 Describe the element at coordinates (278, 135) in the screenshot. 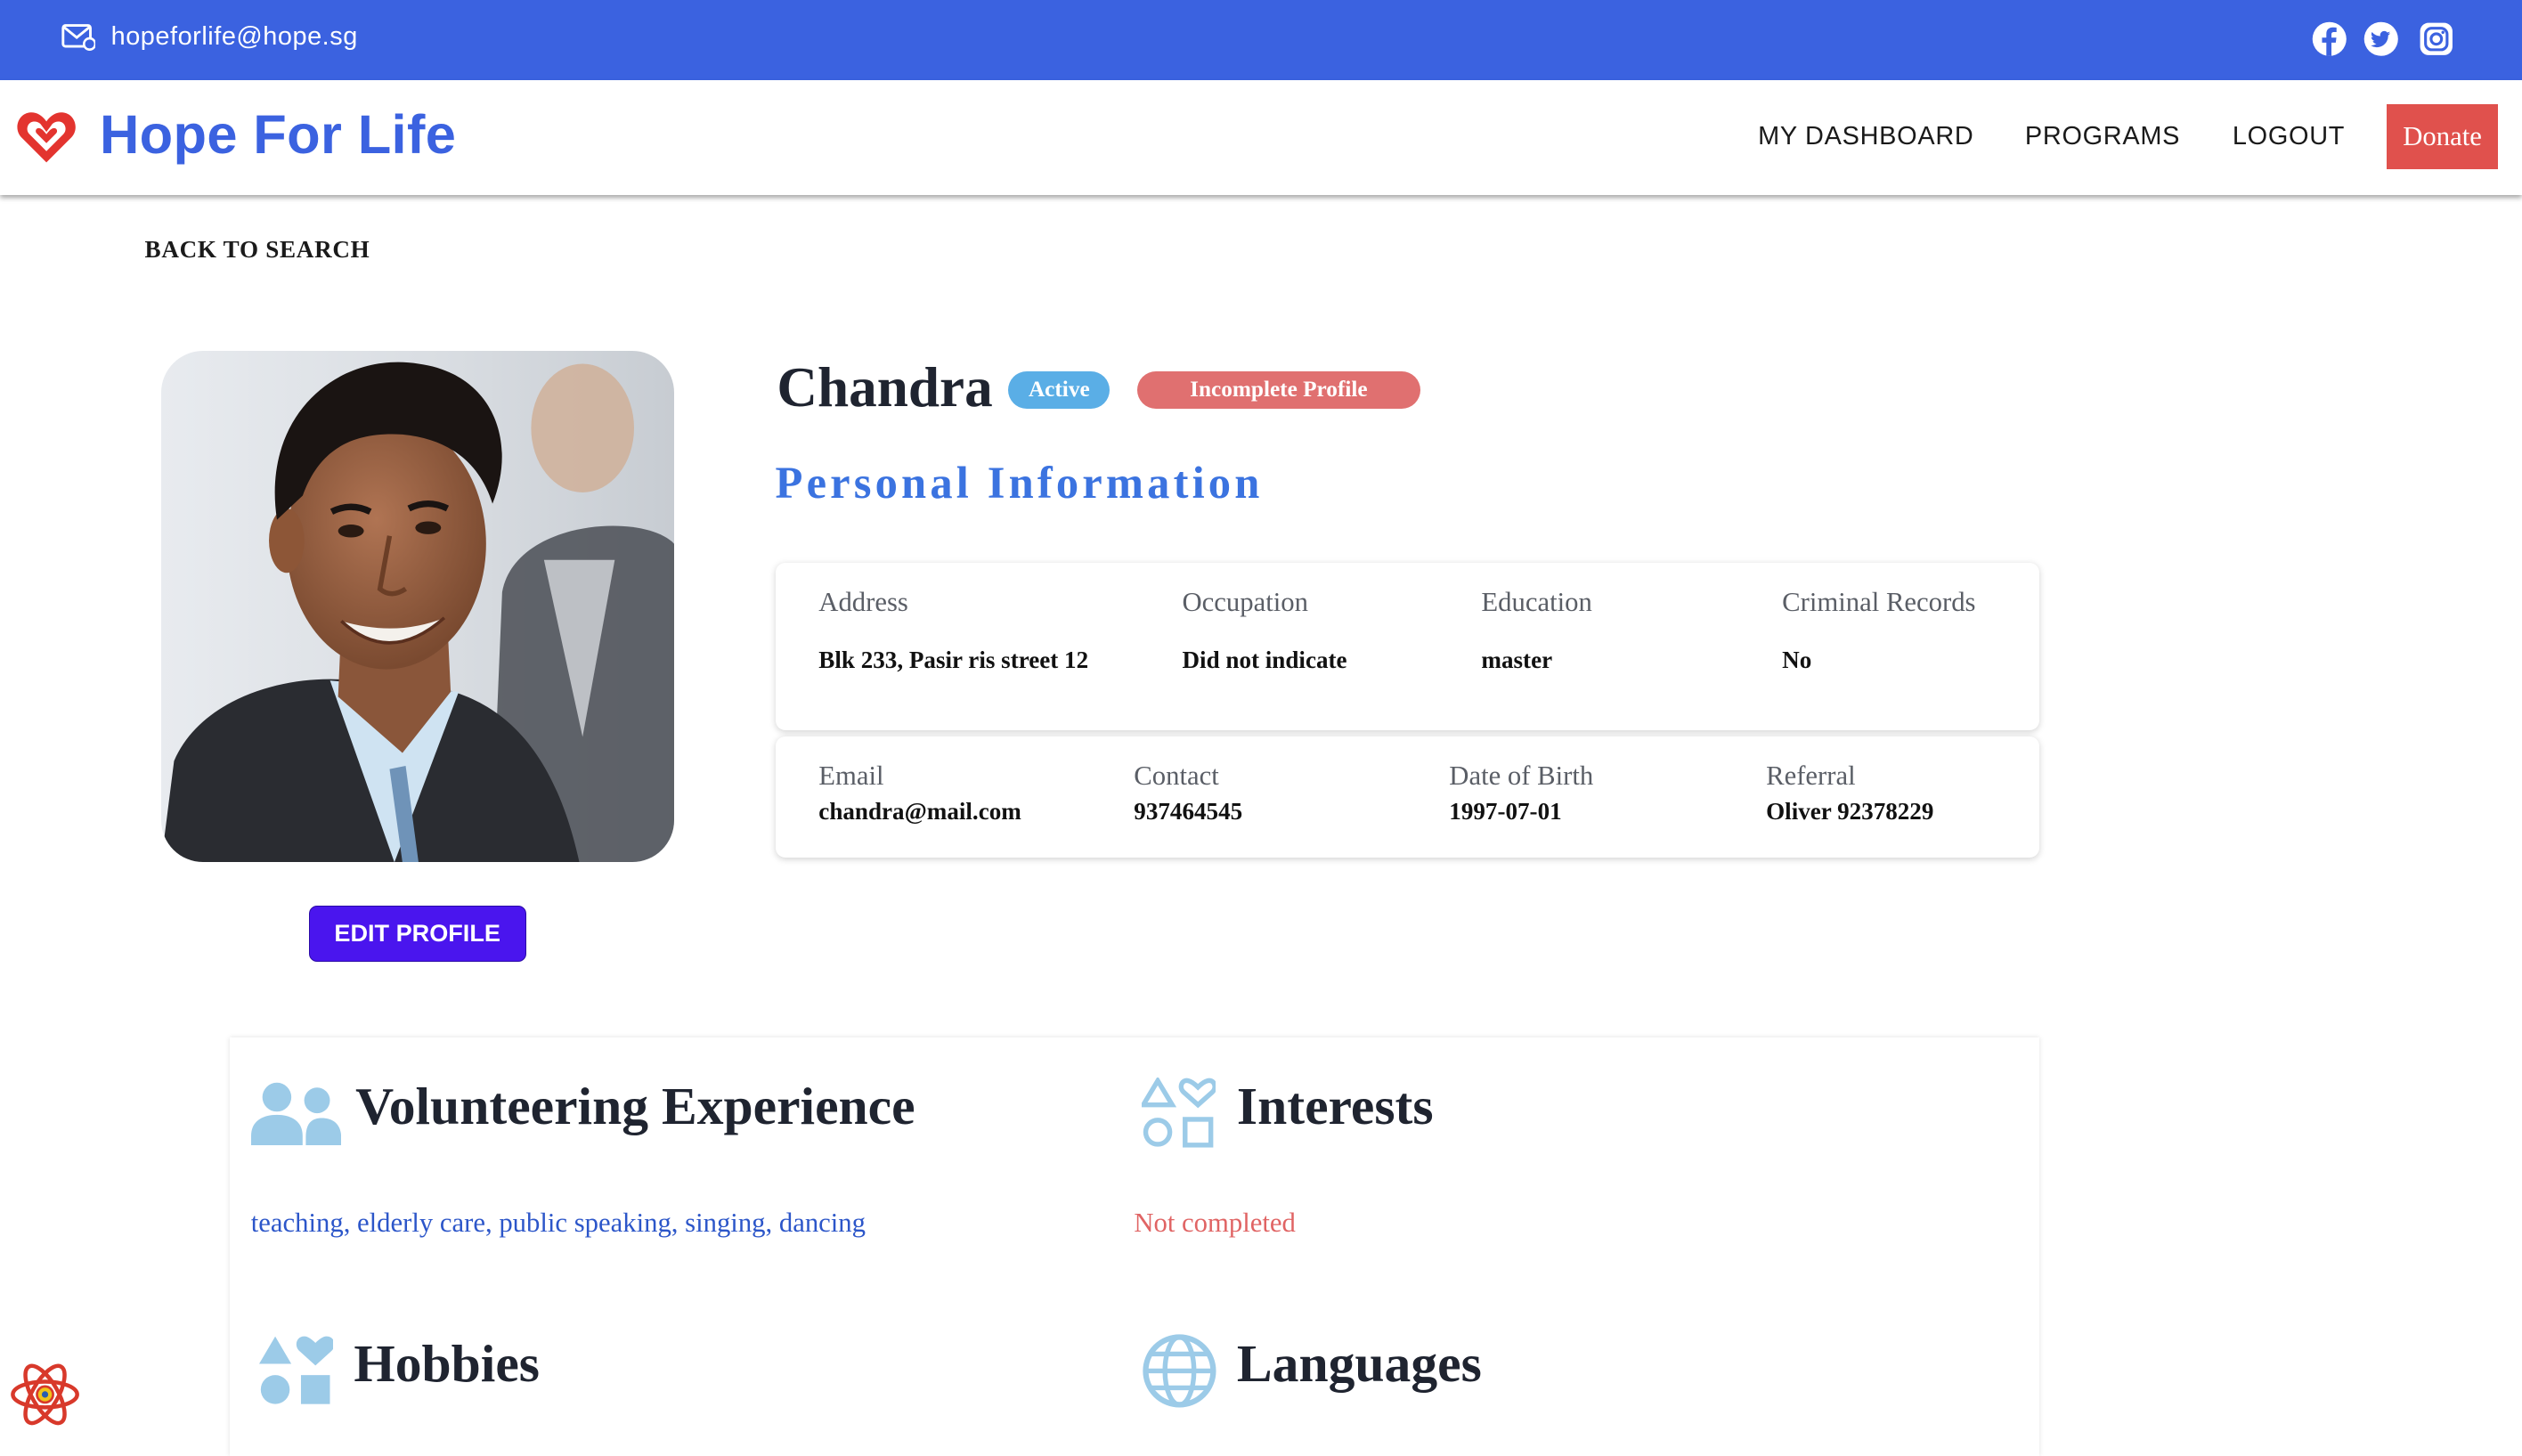

I see `brand-name: Hope For Life` at that location.